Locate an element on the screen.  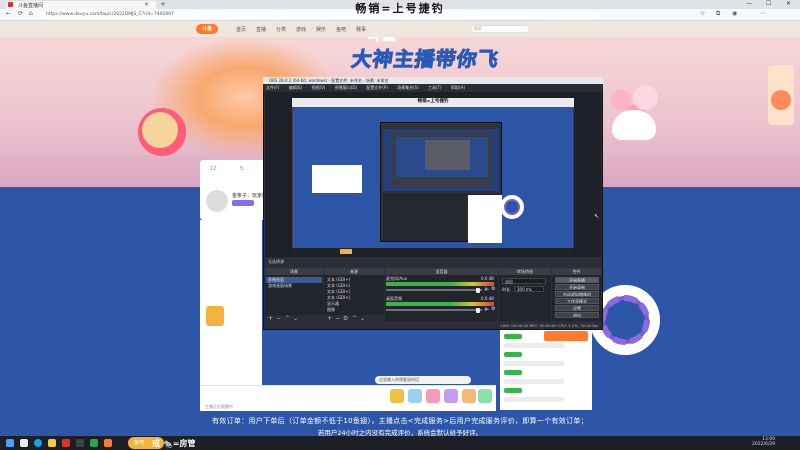
nav-link: 游戏 is located at coordinates (301, 29).